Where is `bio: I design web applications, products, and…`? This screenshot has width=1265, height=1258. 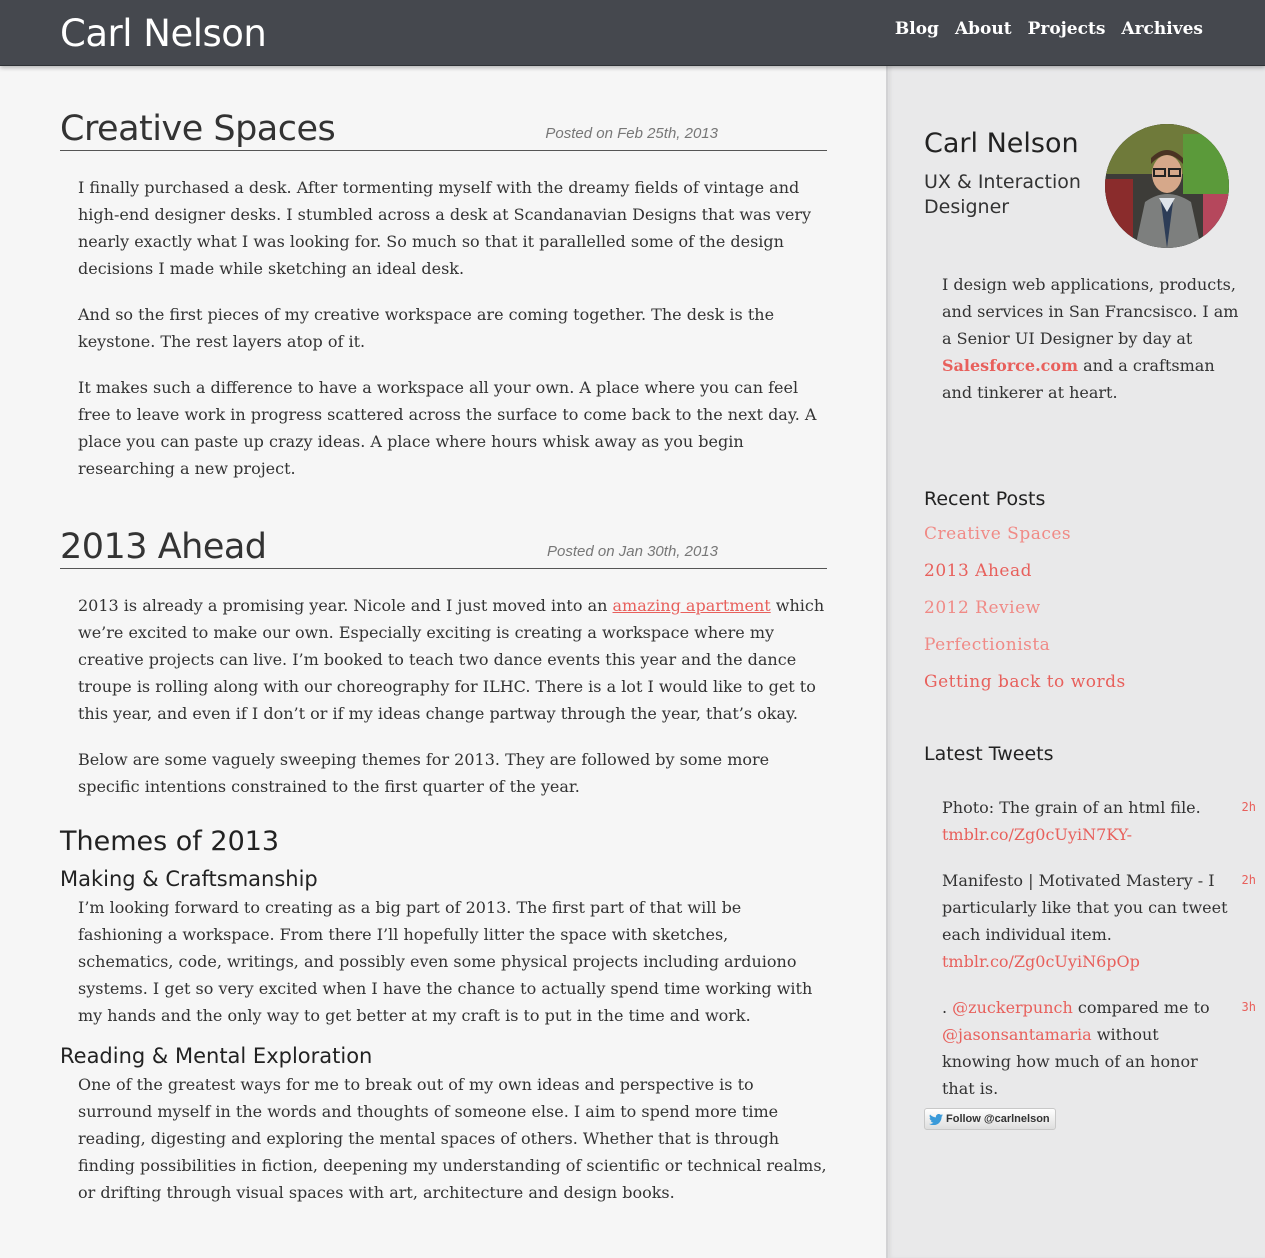 bio: I design web applications, products, and… is located at coordinates (1092, 338).